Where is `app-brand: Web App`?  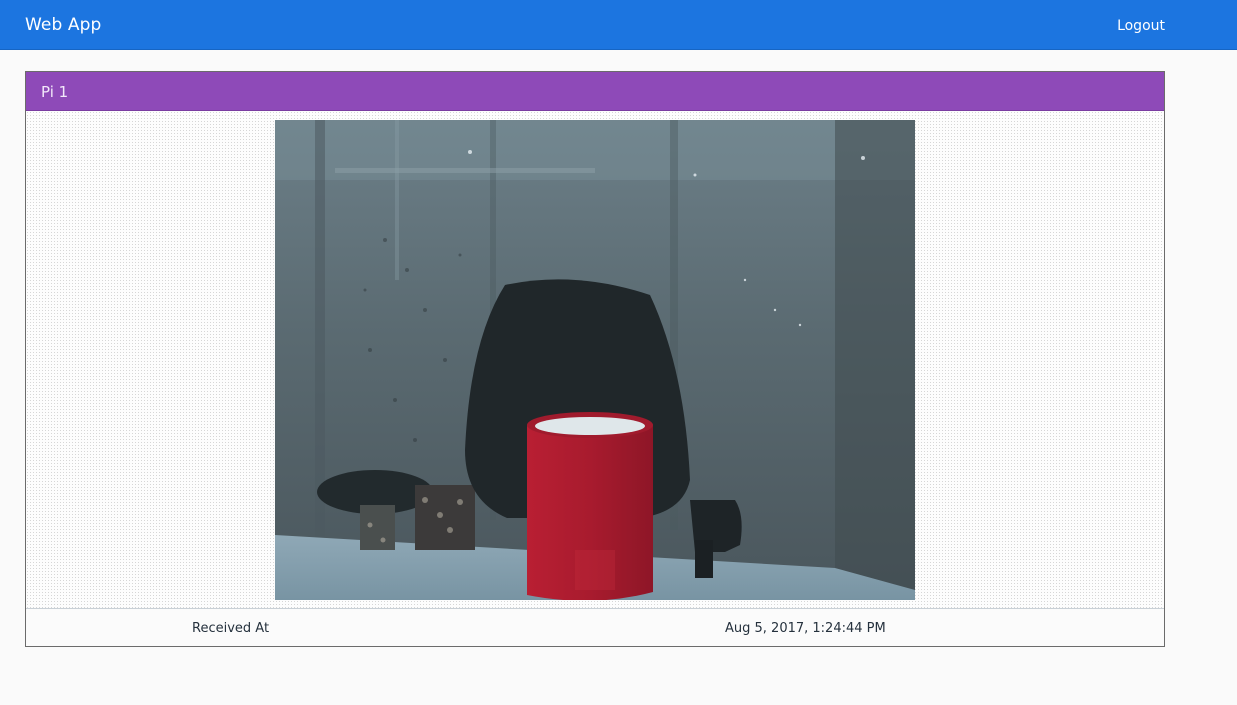 app-brand: Web App is located at coordinates (63, 25).